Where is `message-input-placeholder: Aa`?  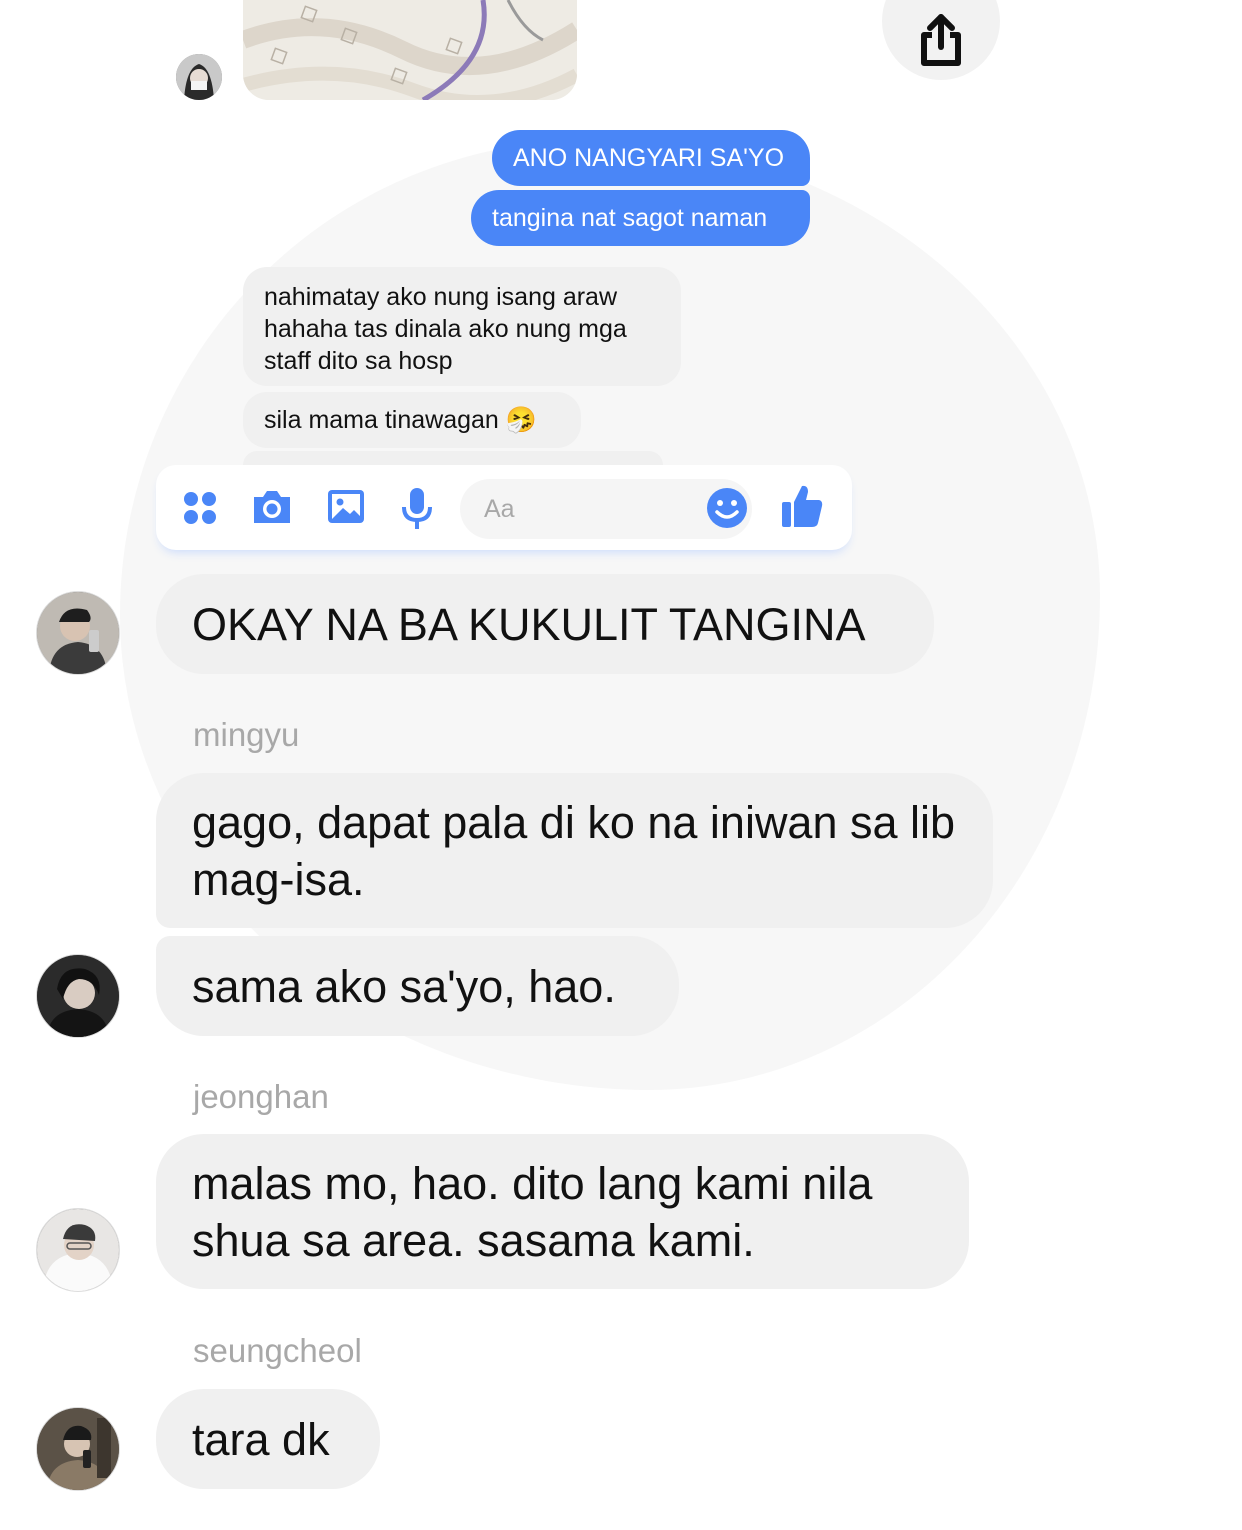
message-input-placeholder: Aa is located at coordinates (499, 509).